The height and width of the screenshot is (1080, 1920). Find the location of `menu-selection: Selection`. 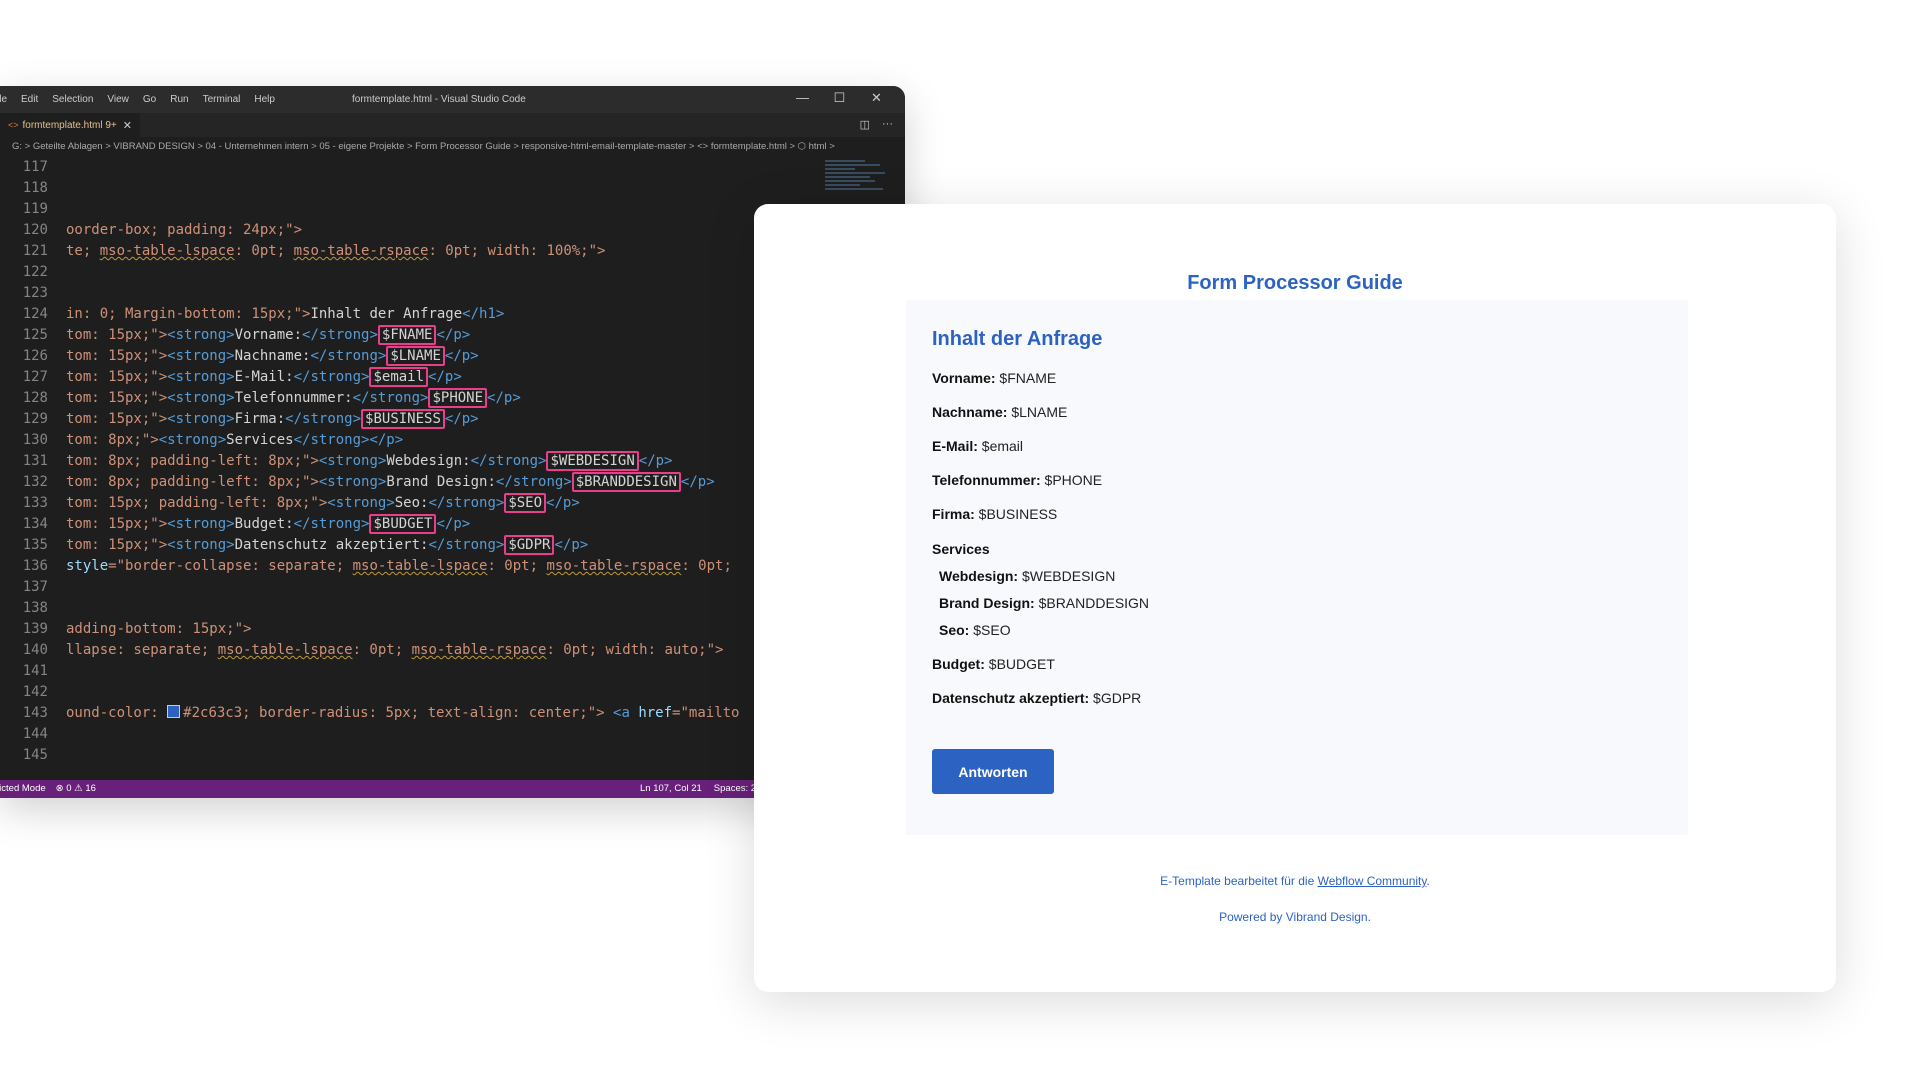

menu-selection: Selection is located at coordinates (72, 99).